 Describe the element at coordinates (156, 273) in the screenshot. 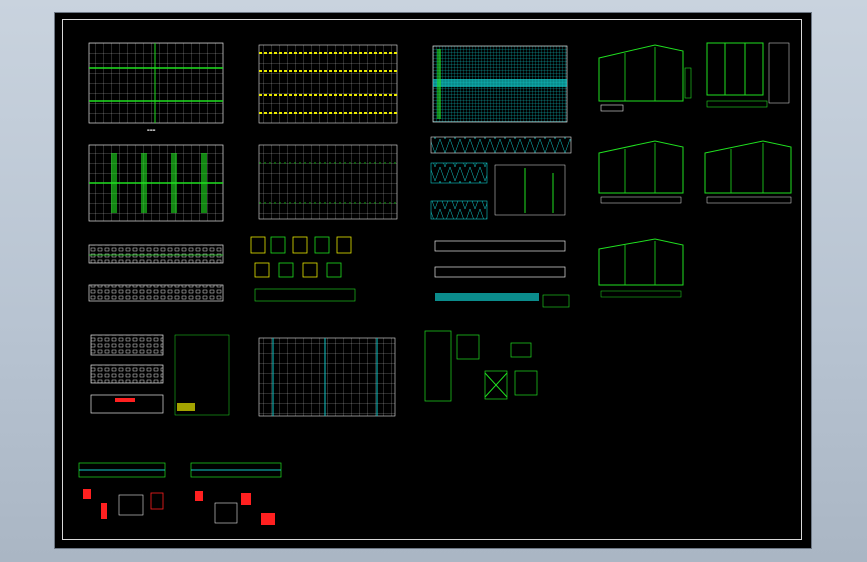

I see `sheet-elevations` at that location.